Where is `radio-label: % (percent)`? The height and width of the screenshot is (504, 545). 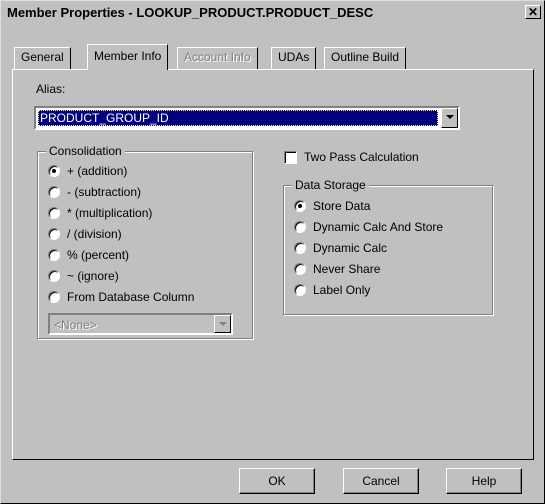
radio-label: % (percent) is located at coordinates (98, 255).